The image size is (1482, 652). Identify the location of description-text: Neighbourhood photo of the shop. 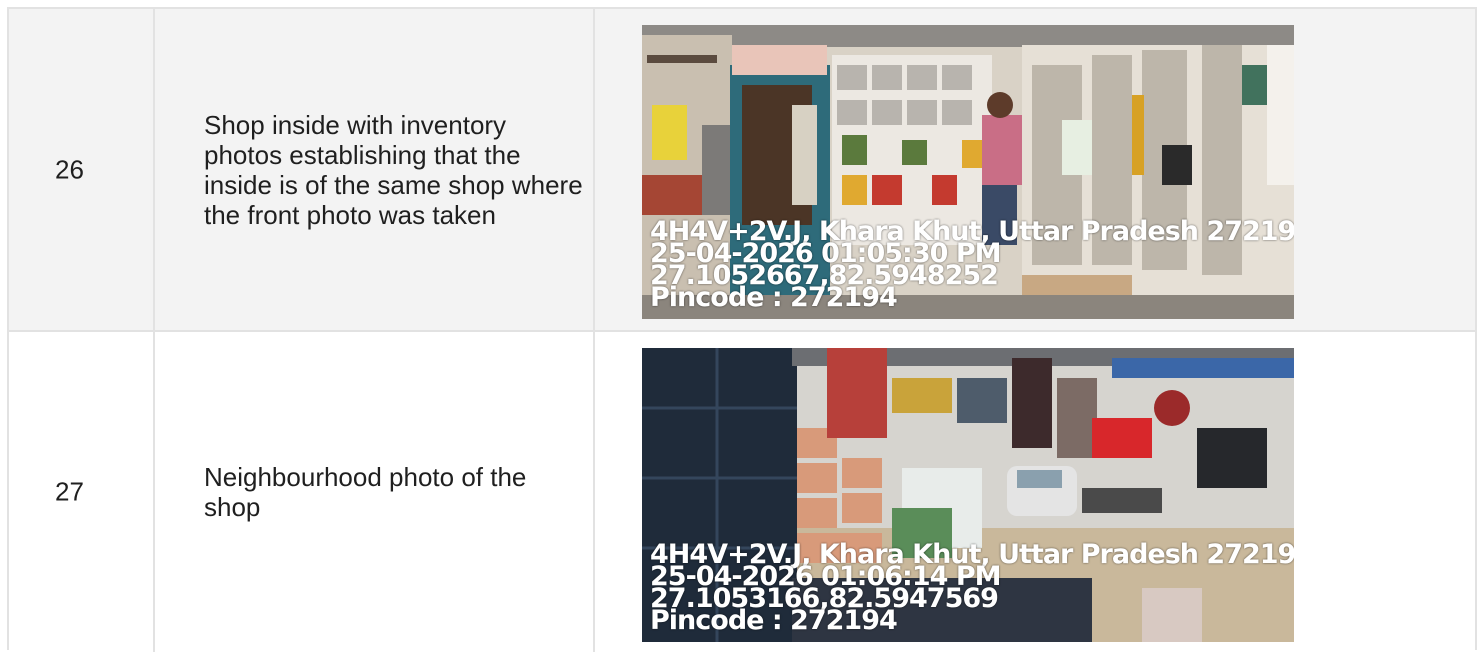
(365, 492).